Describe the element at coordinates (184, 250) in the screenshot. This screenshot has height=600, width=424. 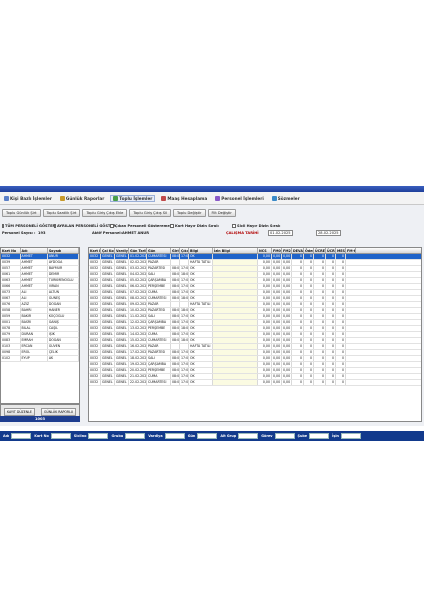
I see `column-header: Çıkış G.` at that location.